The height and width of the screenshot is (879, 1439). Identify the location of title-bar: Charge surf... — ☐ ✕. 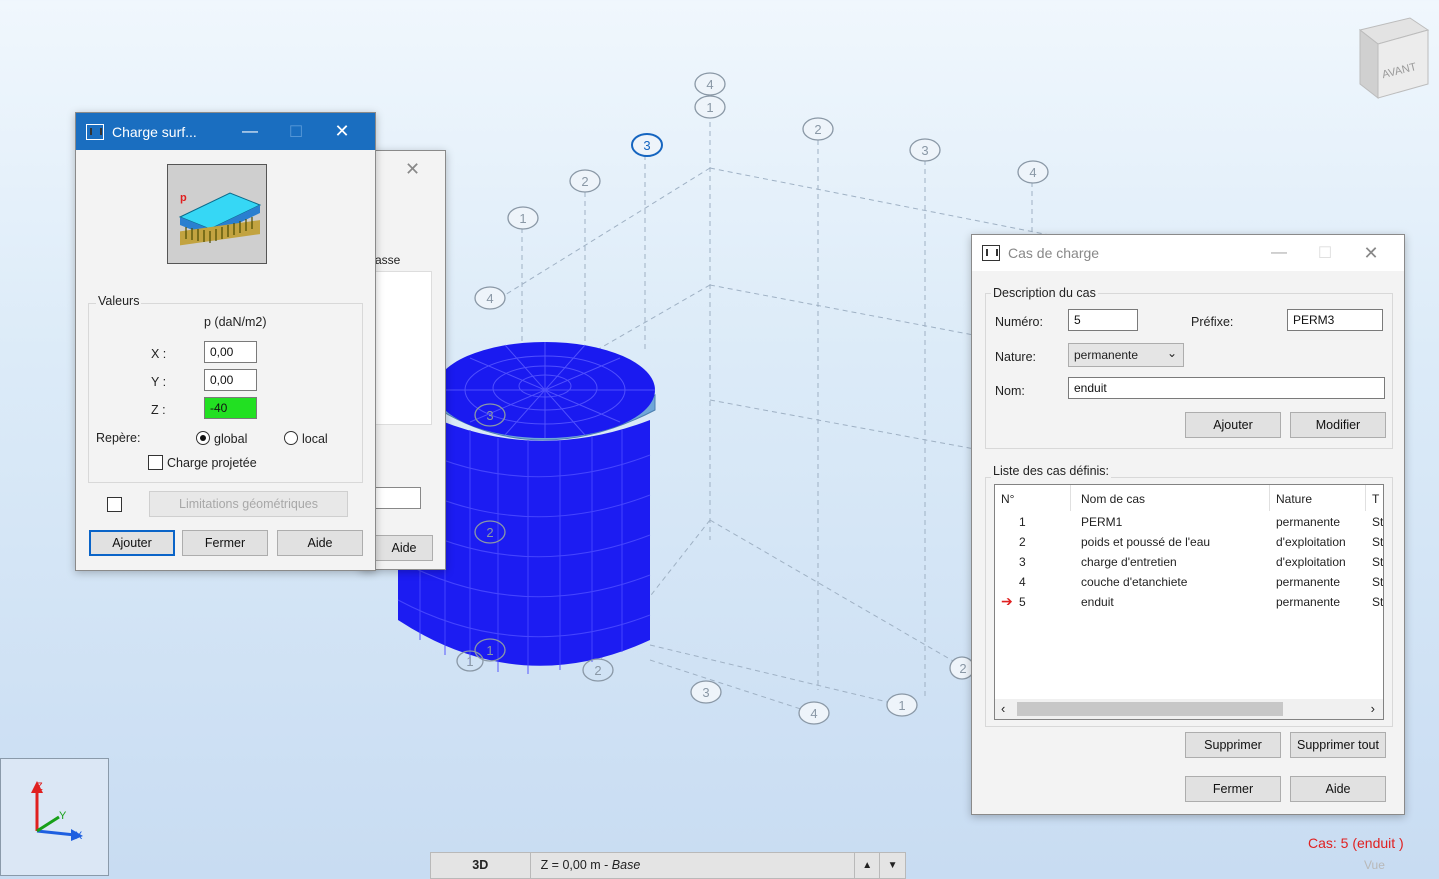
(225, 131).